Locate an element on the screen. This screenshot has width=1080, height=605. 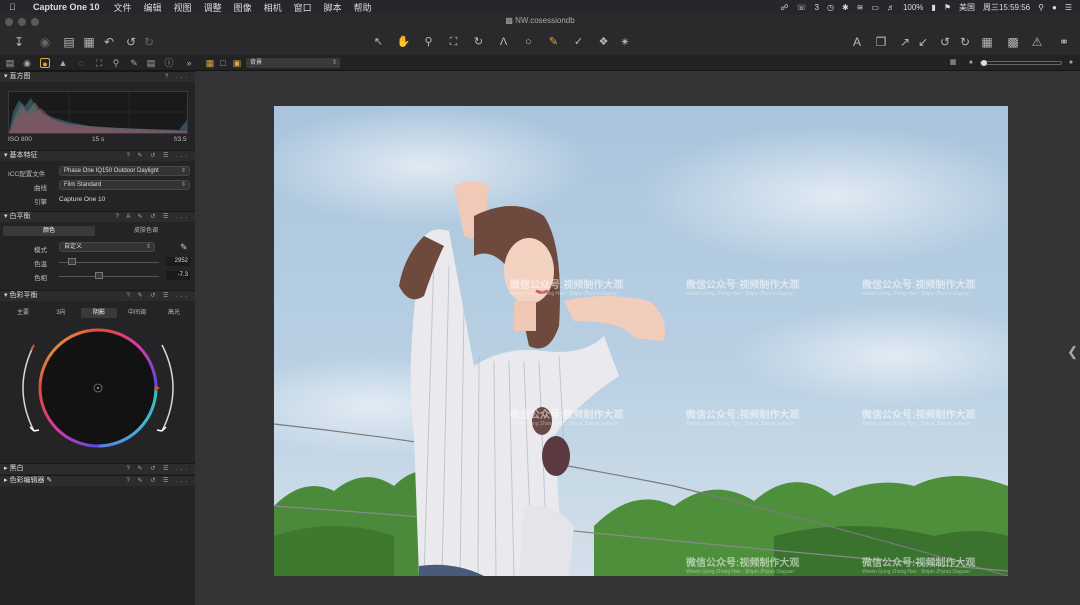
exposure-warning-icon: ⚠ is located at coordinates (1037, 42).